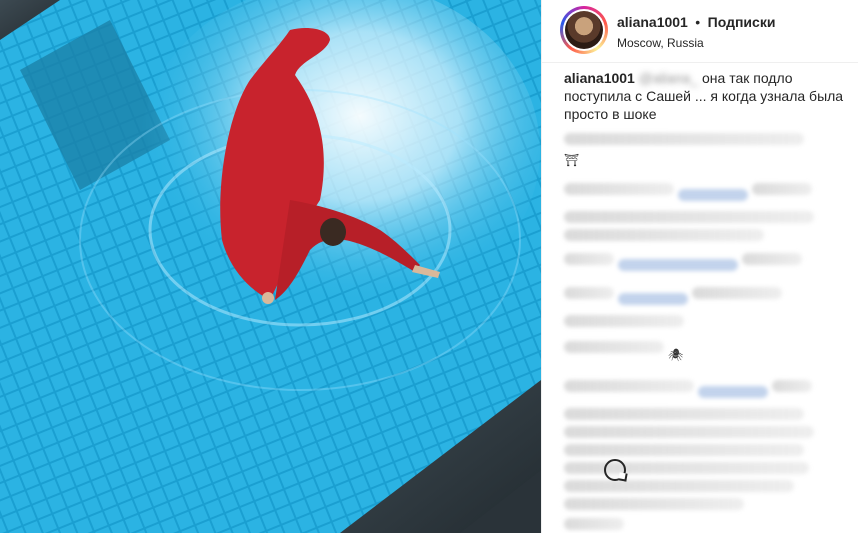  Describe the element at coordinates (704, 349) in the screenshot. I see `blurred-comment: 🕷` at that location.